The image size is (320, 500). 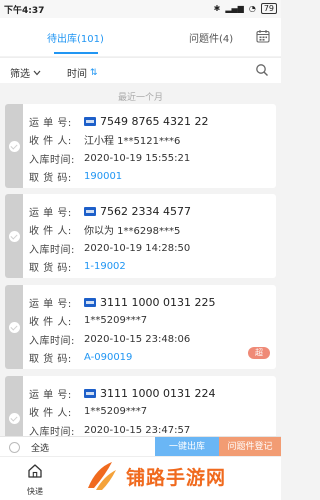 What do you see at coordinates (259, 353) in the screenshot?
I see `overdue-badge: 超` at bounding box center [259, 353].